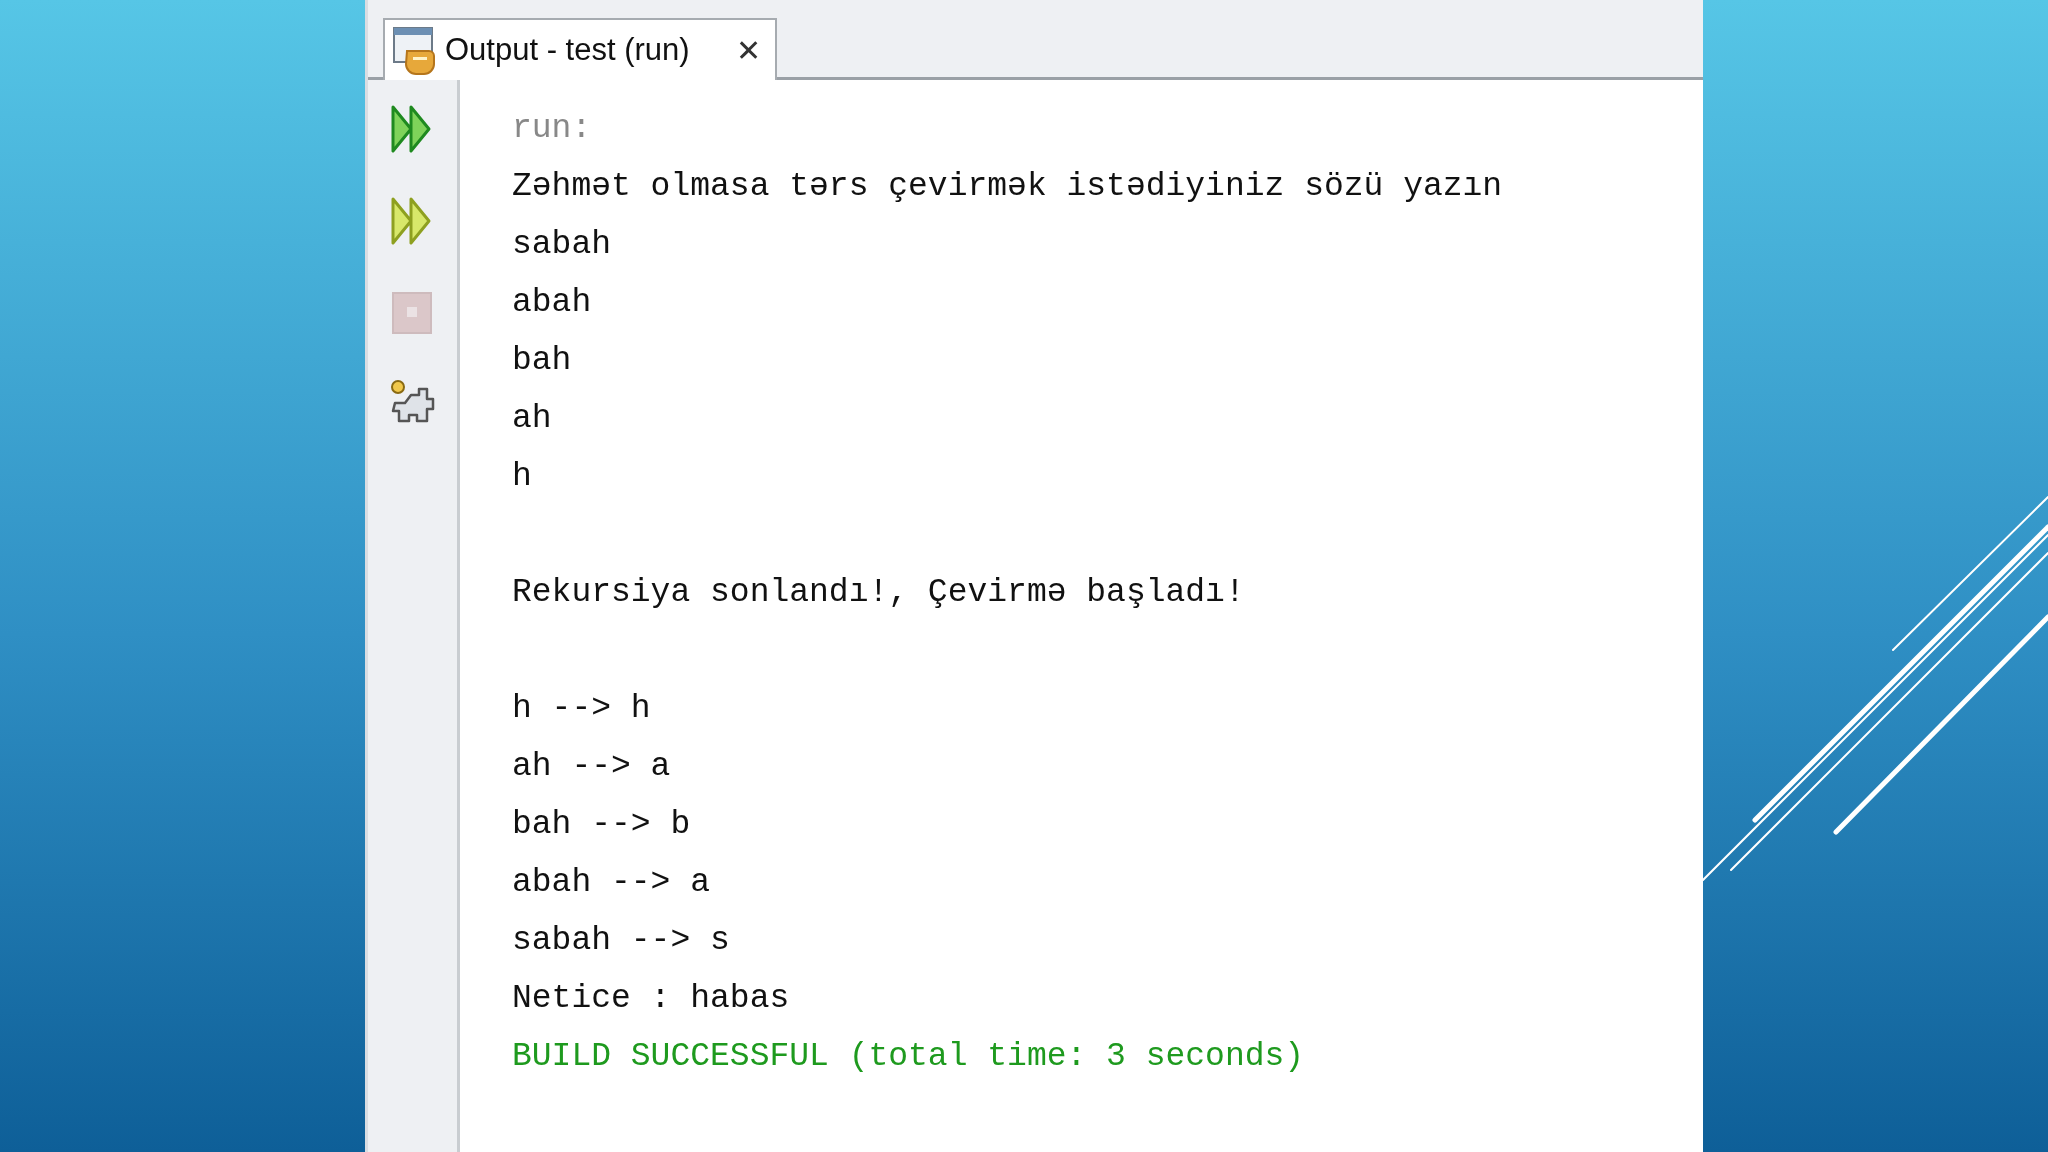  Describe the element at coordinates (581, 708) in the screenshot. I see `output-line: h --> h` at that location.